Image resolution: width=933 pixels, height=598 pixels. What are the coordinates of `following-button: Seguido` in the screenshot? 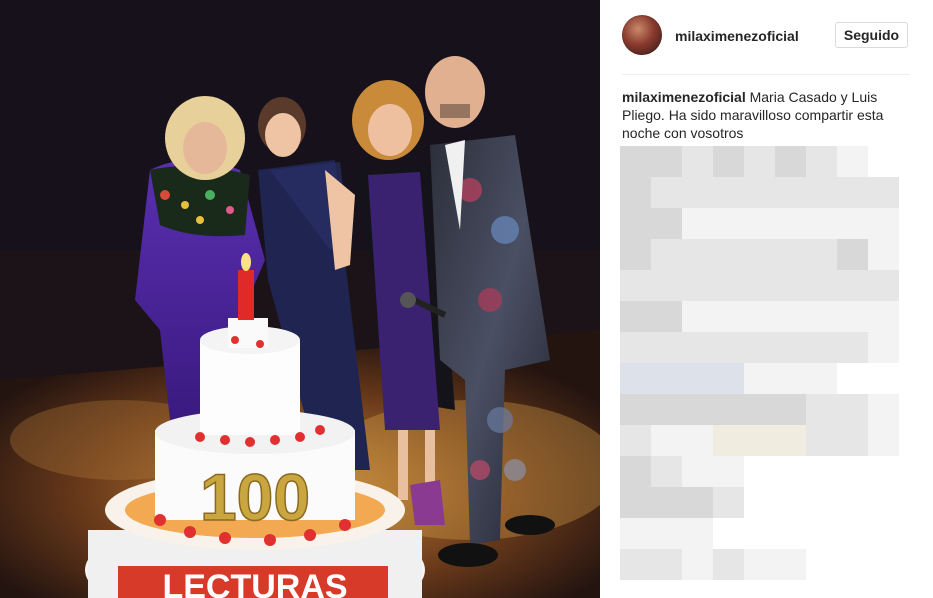 It's located at (871, 35).